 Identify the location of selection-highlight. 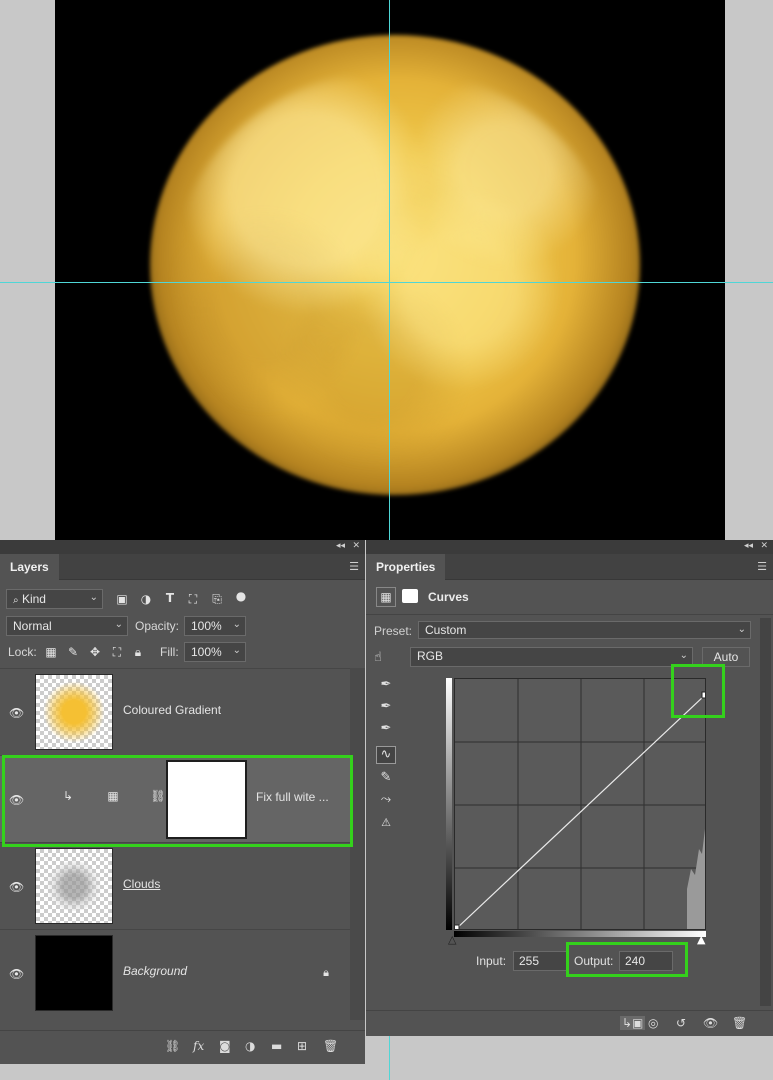
(177, 801).